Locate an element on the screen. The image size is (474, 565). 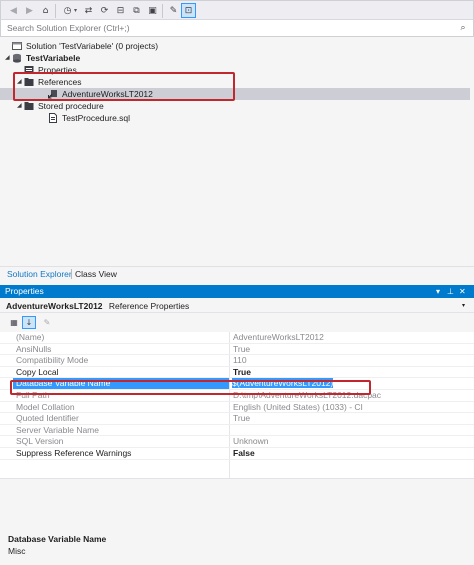
property-value: 110 is located at coordinates (240, 360).